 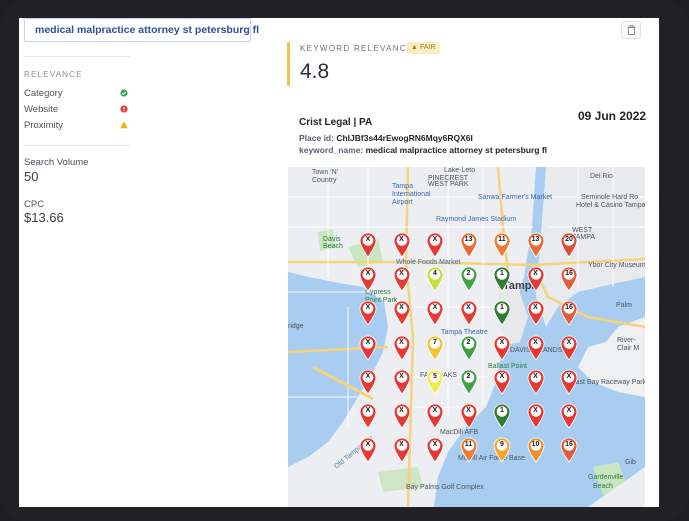 I want to click on rank-pin-label: 7, so click(x=435, y=342).